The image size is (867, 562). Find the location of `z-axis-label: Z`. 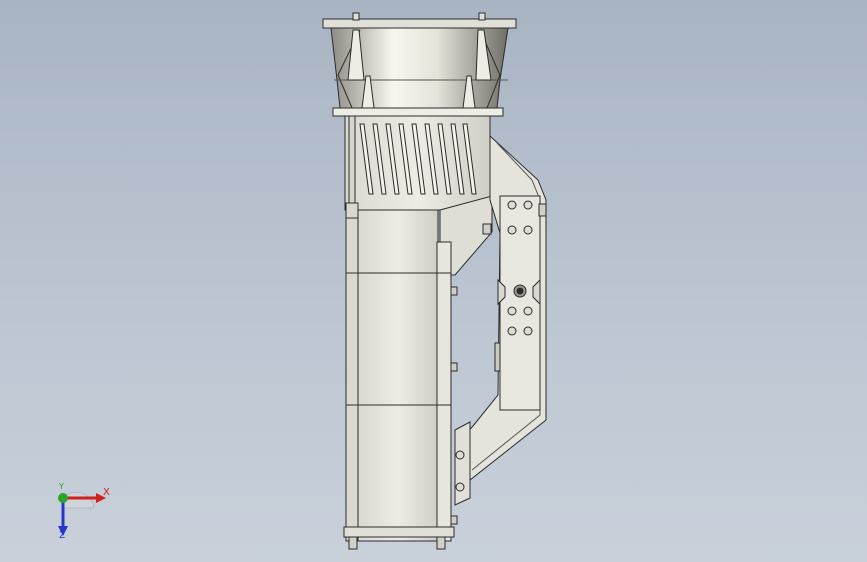

z-axis-label: Z is located at coordinates (62, 536).